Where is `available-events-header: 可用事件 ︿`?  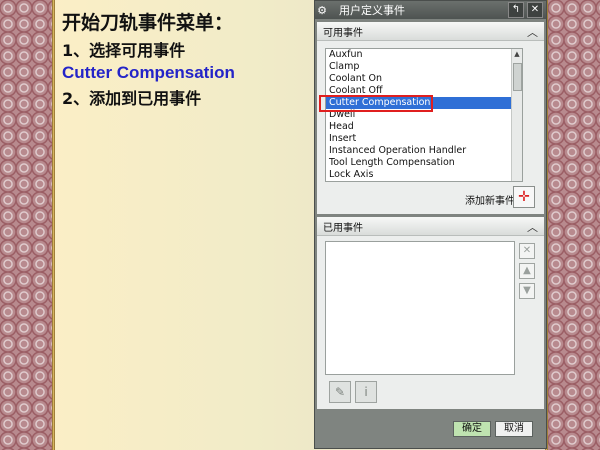
available-events-header: 可用事件 ︿ is located at coordinates (430, 31).